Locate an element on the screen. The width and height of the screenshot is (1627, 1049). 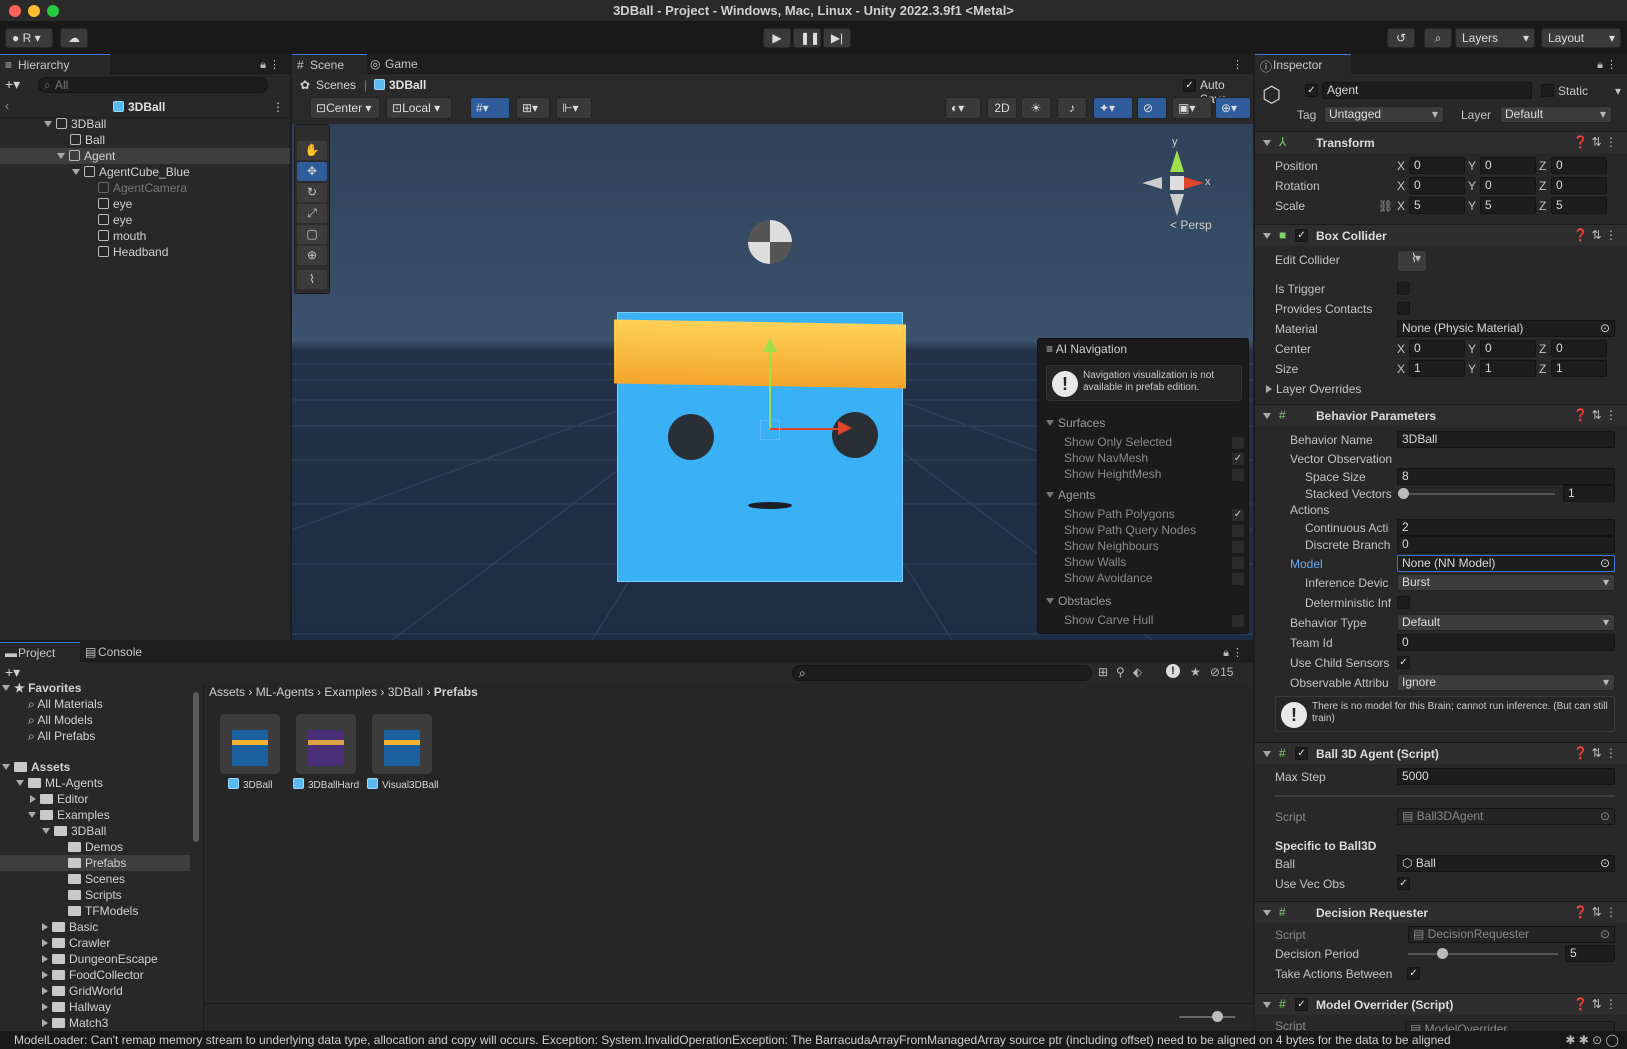
asset-label: 3DBallHard is located at coordinates (326, 784).